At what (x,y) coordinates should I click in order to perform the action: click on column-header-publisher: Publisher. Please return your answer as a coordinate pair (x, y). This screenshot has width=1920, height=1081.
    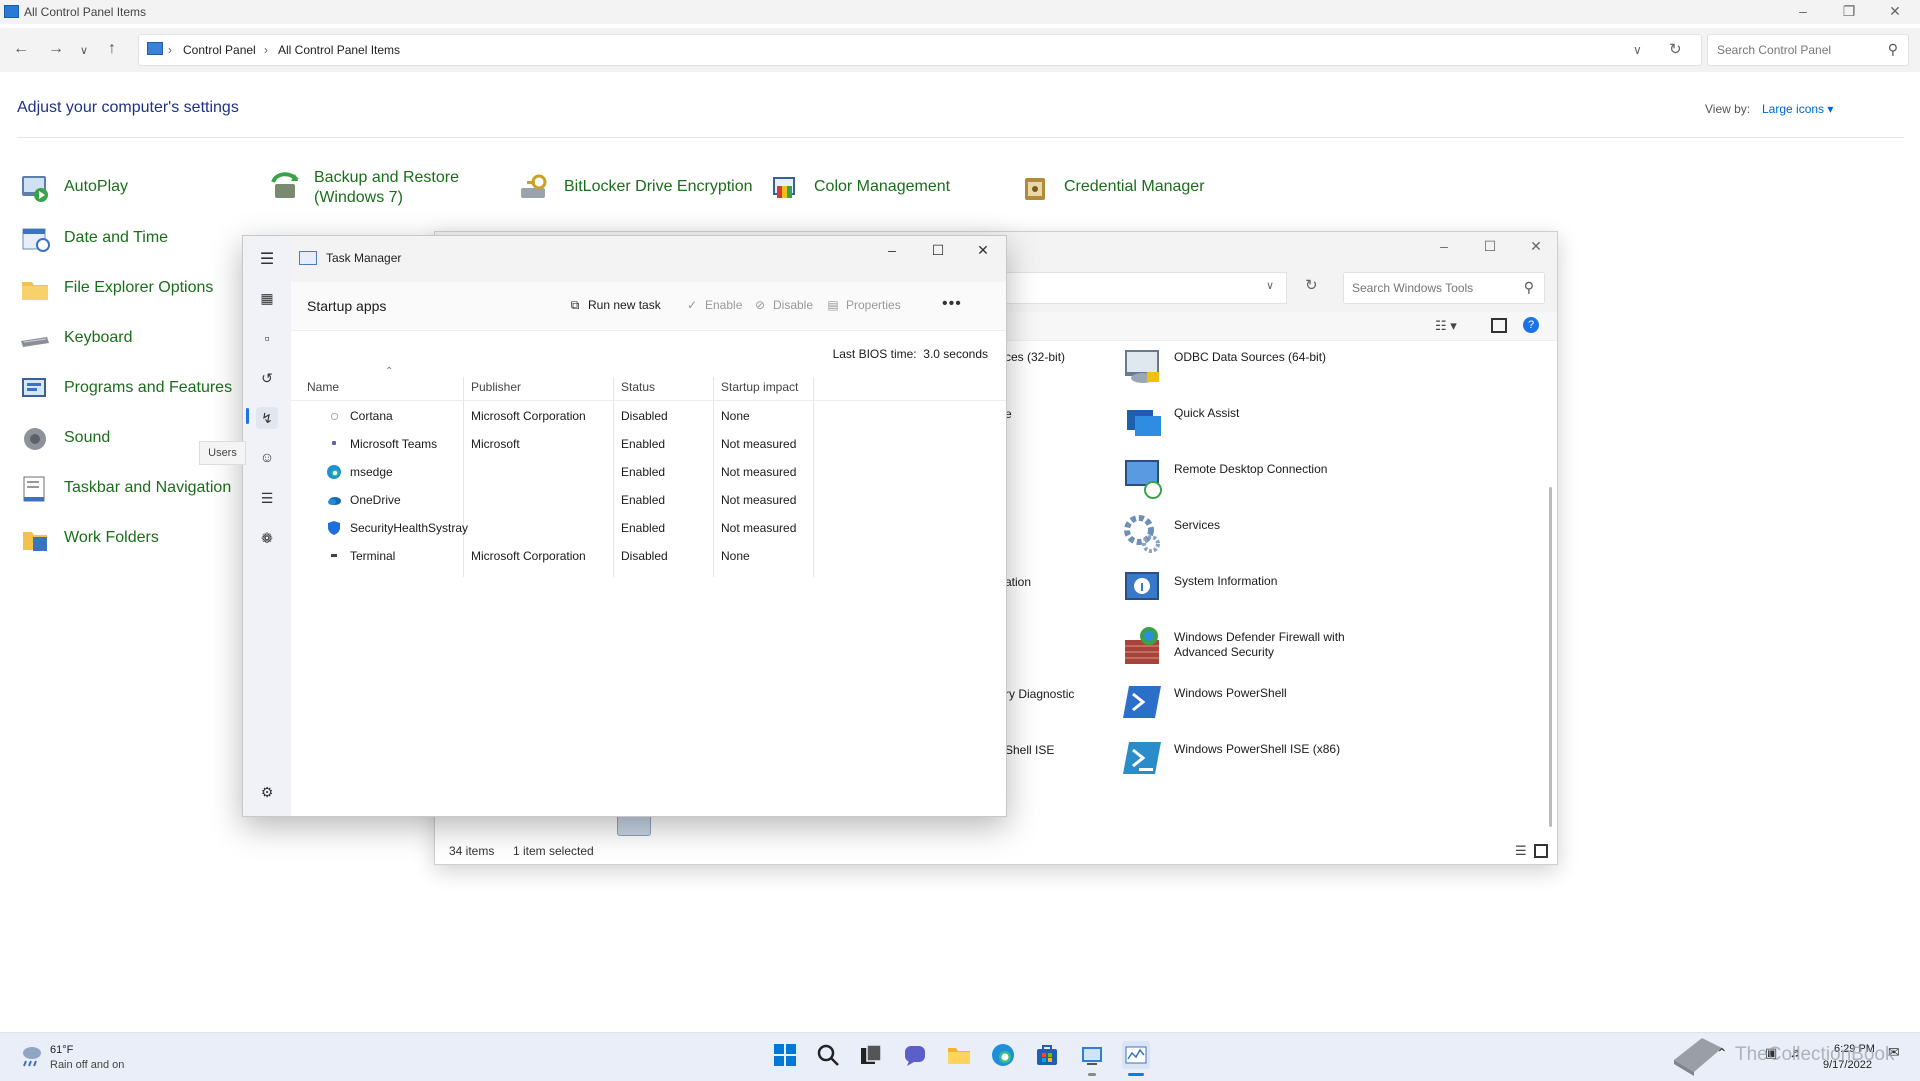
    Looking at the image, I should click on (496, 387).